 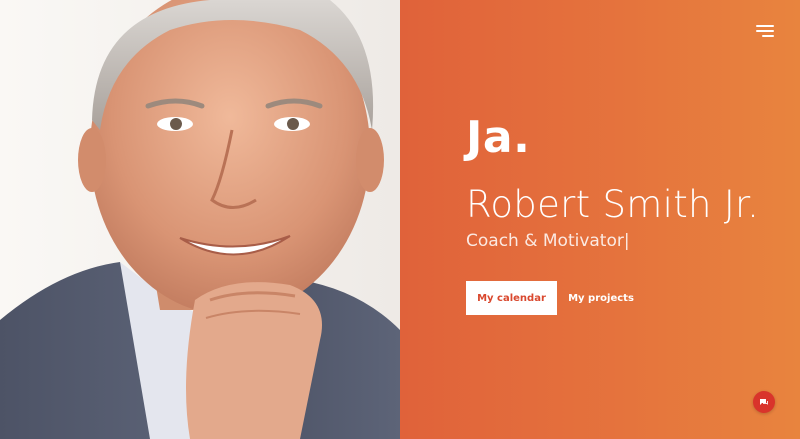 I want to click on person-role: Coach & Motivator|, so click(x=548, y=241).